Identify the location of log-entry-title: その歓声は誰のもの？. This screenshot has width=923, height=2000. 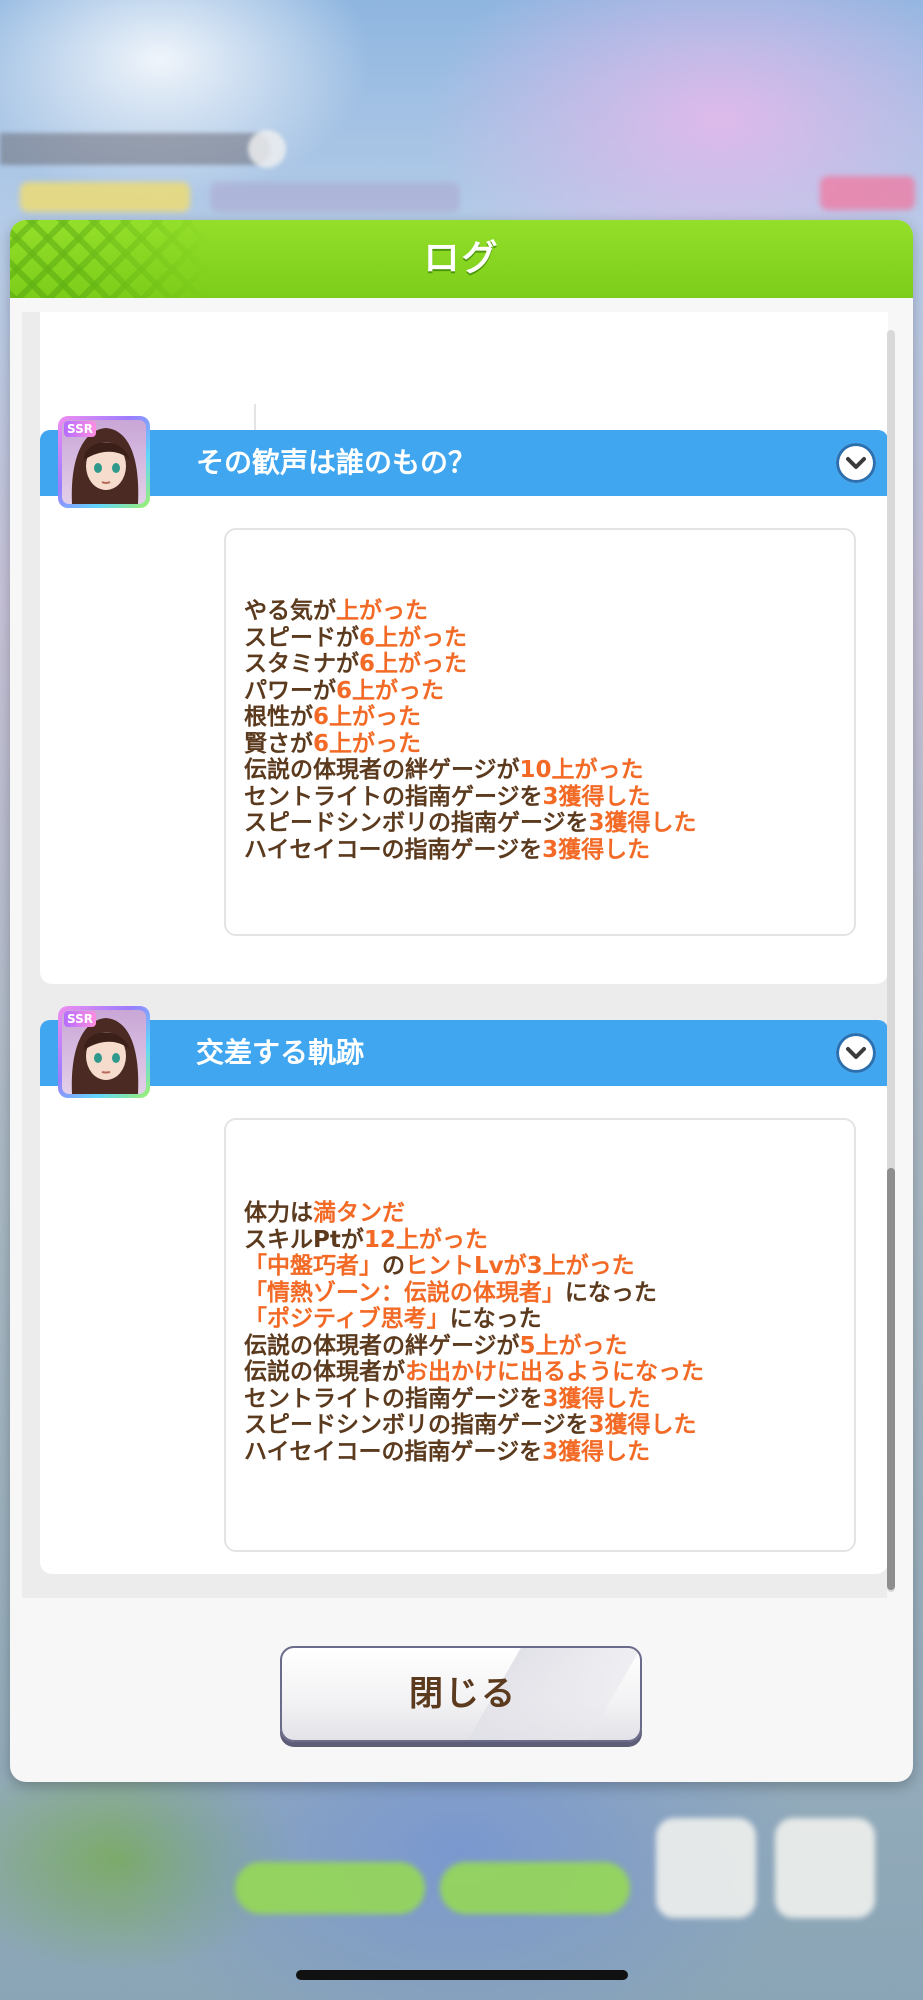
(336, 462).